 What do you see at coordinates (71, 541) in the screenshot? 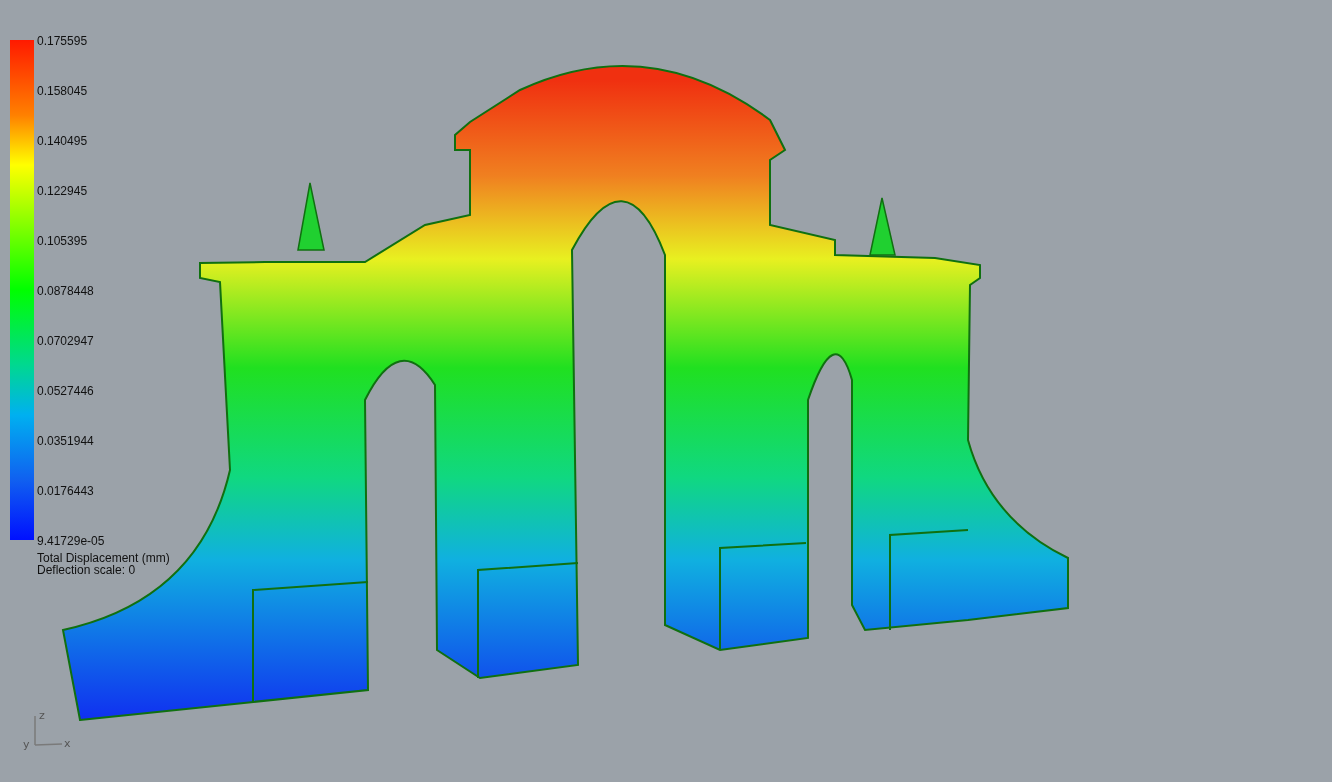
I see `scale-value: 9.41729e-05` at bounding box center [71, 541].